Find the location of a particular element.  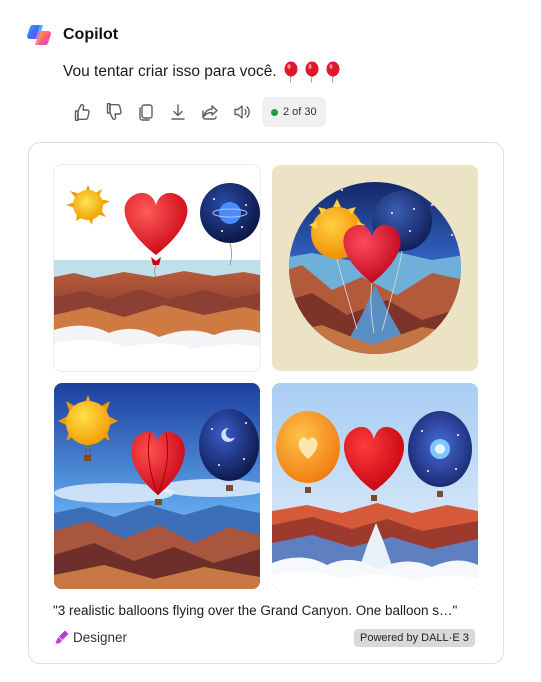

status-dot-icon is located at coordinates (274, 112).